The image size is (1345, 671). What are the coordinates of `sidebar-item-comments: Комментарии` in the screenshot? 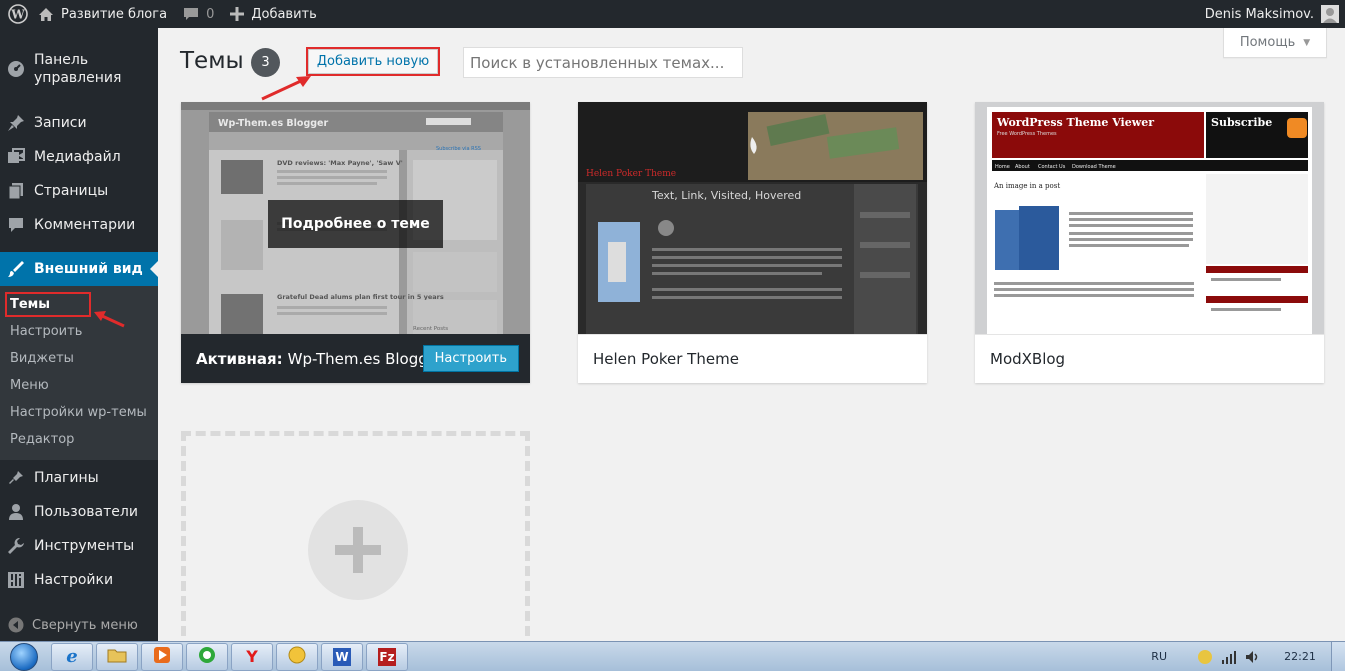 It's located at (79, 225).